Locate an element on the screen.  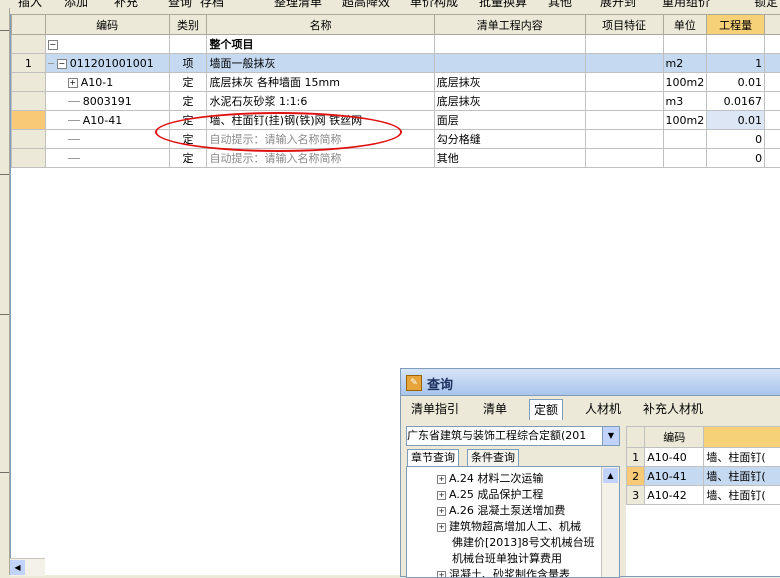
name-cell: 水泥石灰砂浆 1:1:6 is located at coordinates (320, 101).